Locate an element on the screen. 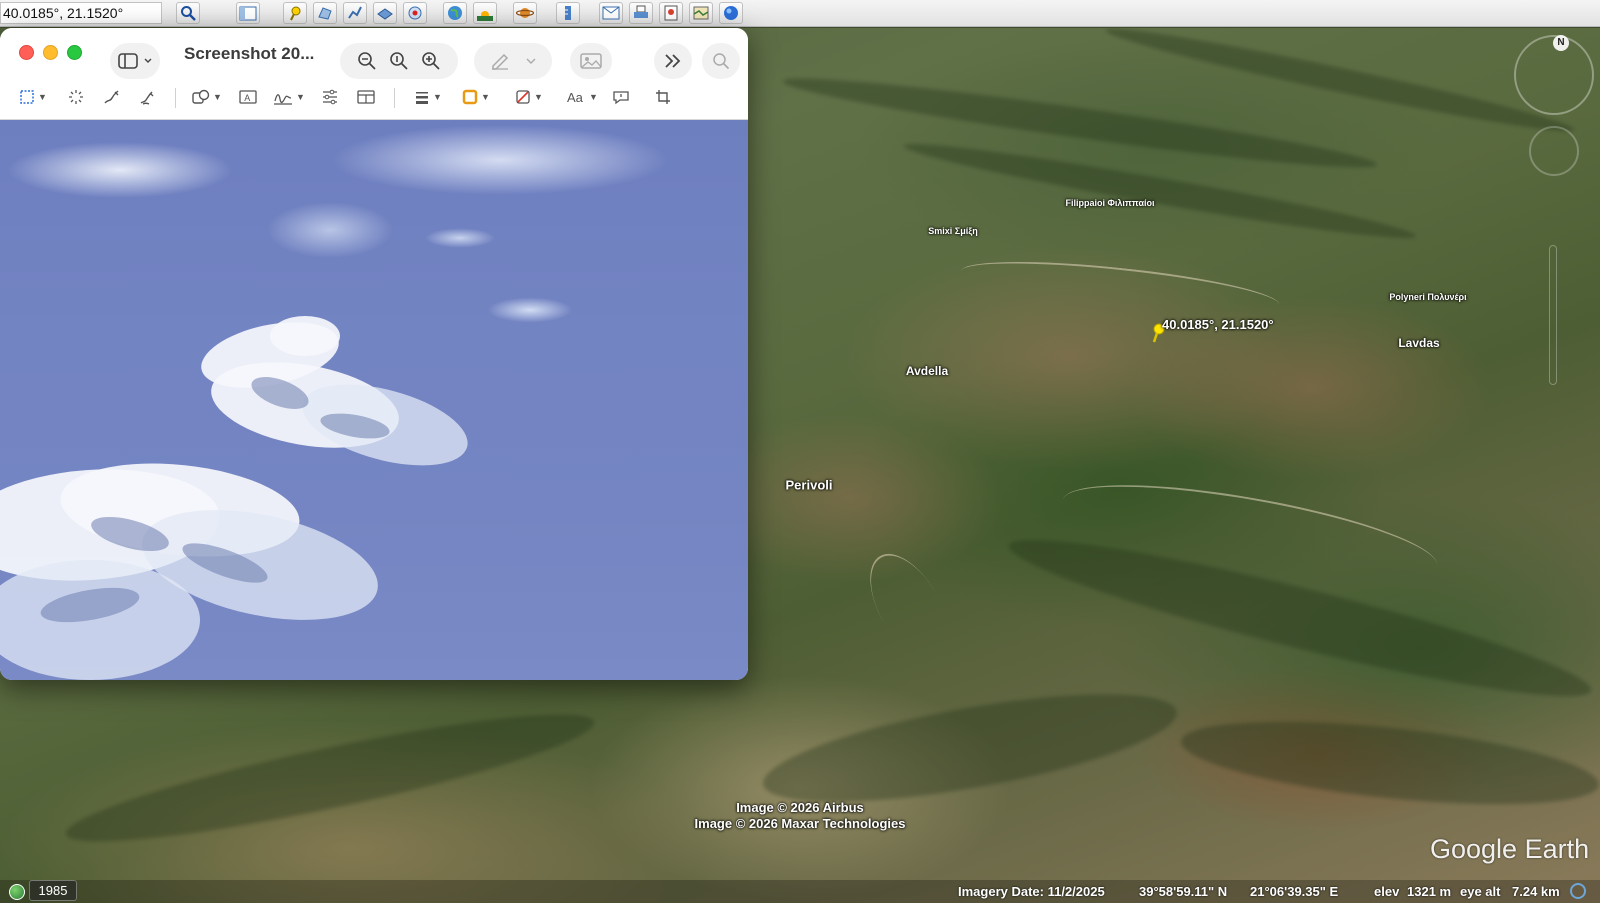  line-style-tool: ▼ is located at coordinates (428, 97).